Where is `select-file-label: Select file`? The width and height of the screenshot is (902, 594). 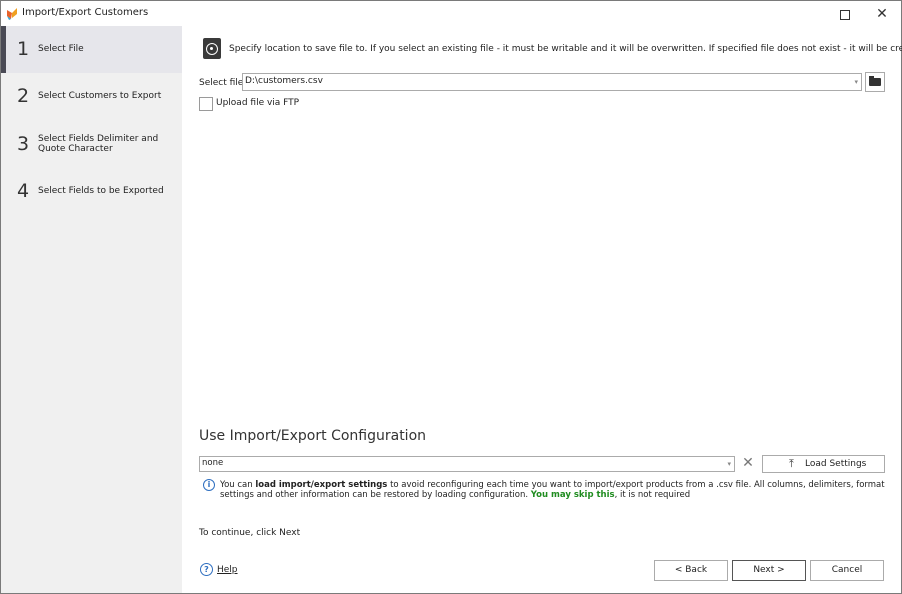
select-file-label: Select file is located at coordinates (221, 83).